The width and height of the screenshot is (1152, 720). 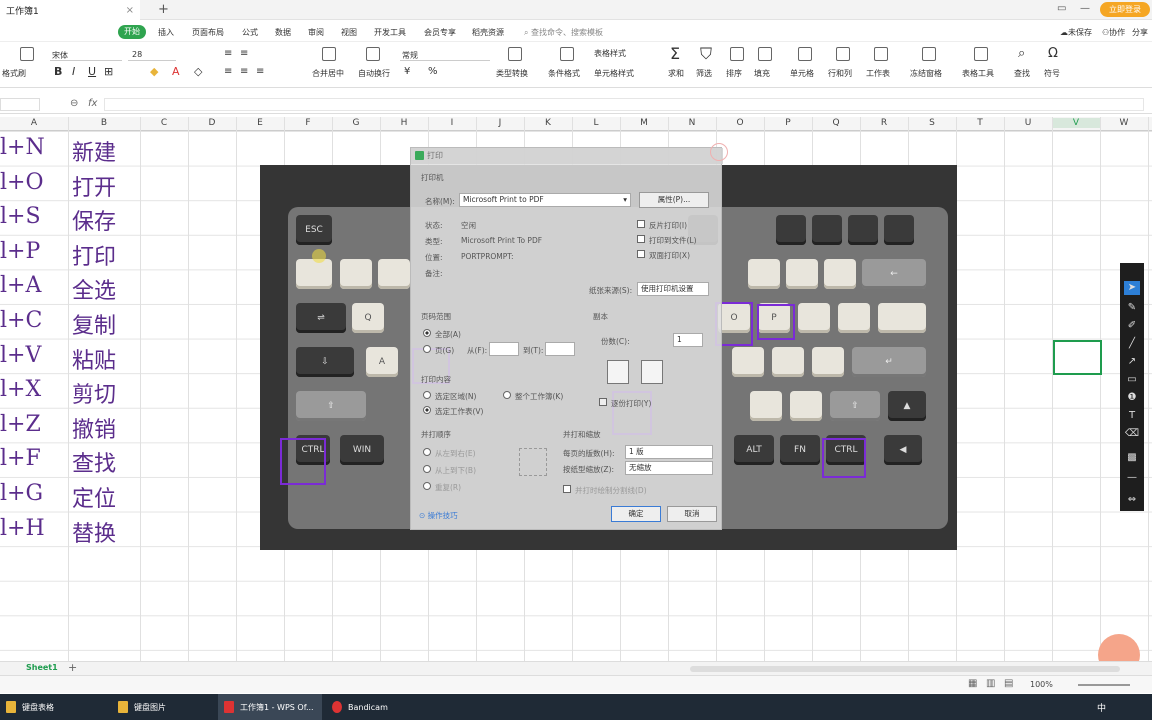 I want to click on sheet-tab-sheet1: Sheet1, so click(x=42, y=667).